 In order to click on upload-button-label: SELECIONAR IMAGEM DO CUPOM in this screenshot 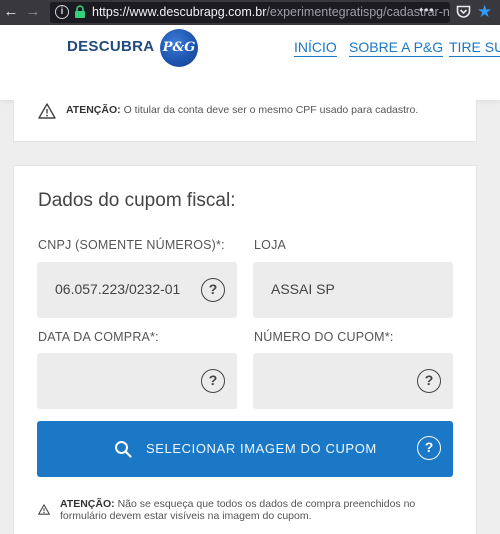, I will do `click(261, 448)`.